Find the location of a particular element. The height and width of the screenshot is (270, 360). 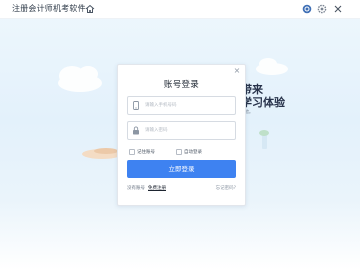

password-field is located at coordinates (181, 130).